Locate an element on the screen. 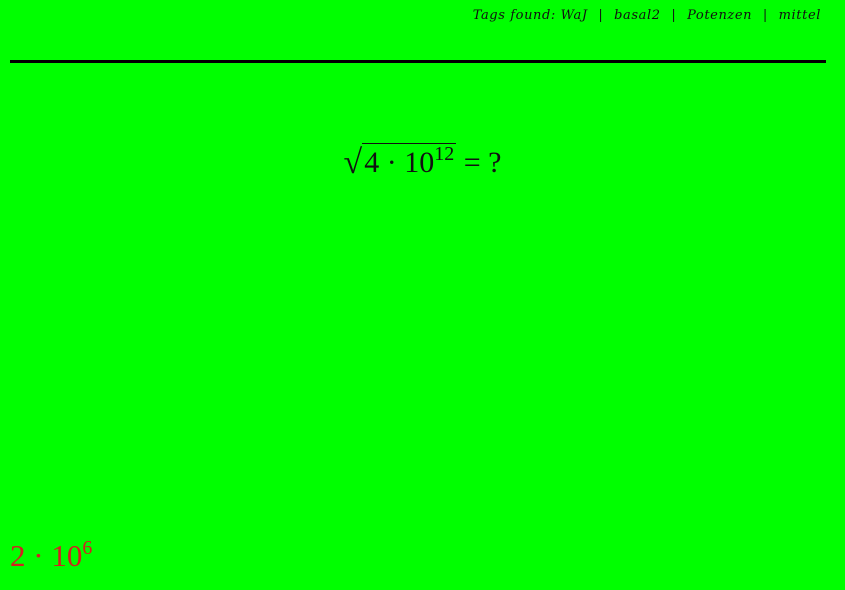 This screenshot has width=845, height=590. square-root: √4 · 1012 is located at coordinates (400, 162).